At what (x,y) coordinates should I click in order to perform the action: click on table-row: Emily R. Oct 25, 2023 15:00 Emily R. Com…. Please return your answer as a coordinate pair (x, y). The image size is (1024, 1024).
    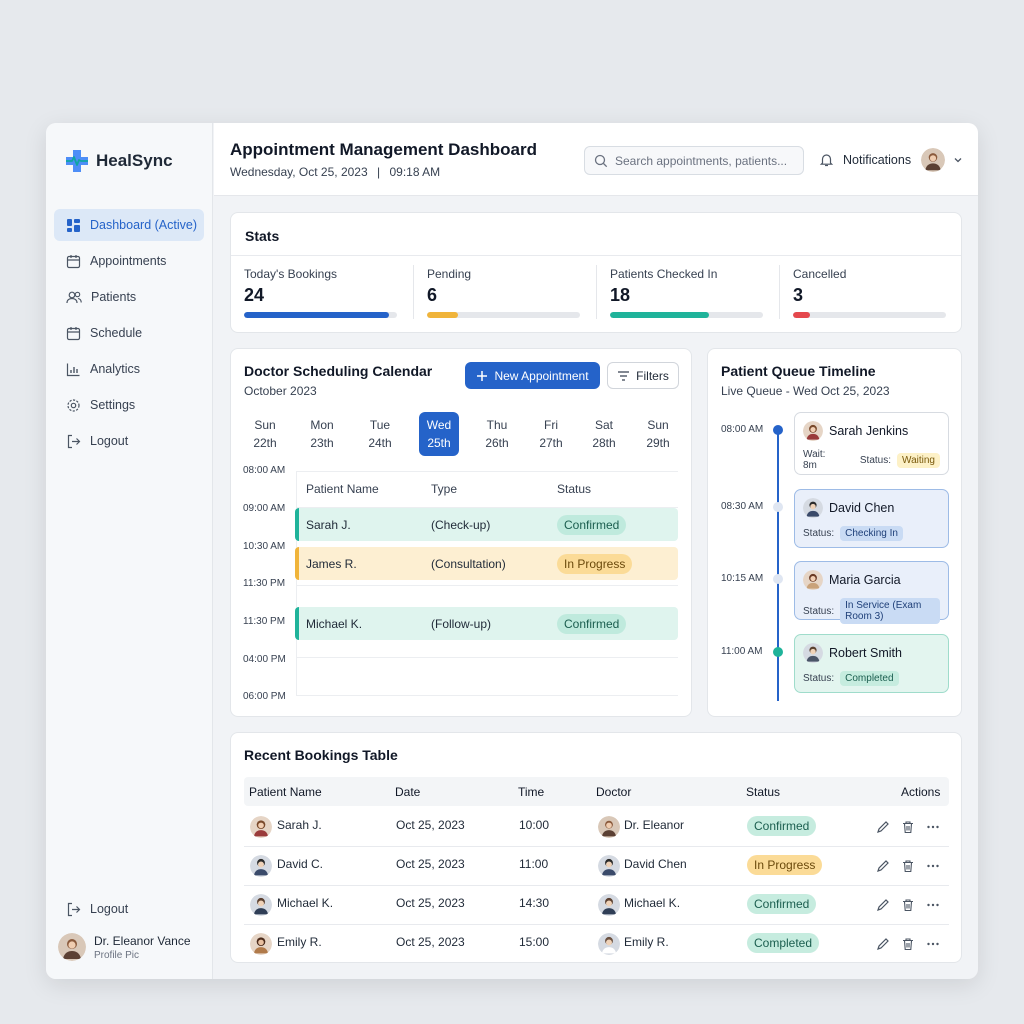
    Looking at the image, I should click on (596, 944).